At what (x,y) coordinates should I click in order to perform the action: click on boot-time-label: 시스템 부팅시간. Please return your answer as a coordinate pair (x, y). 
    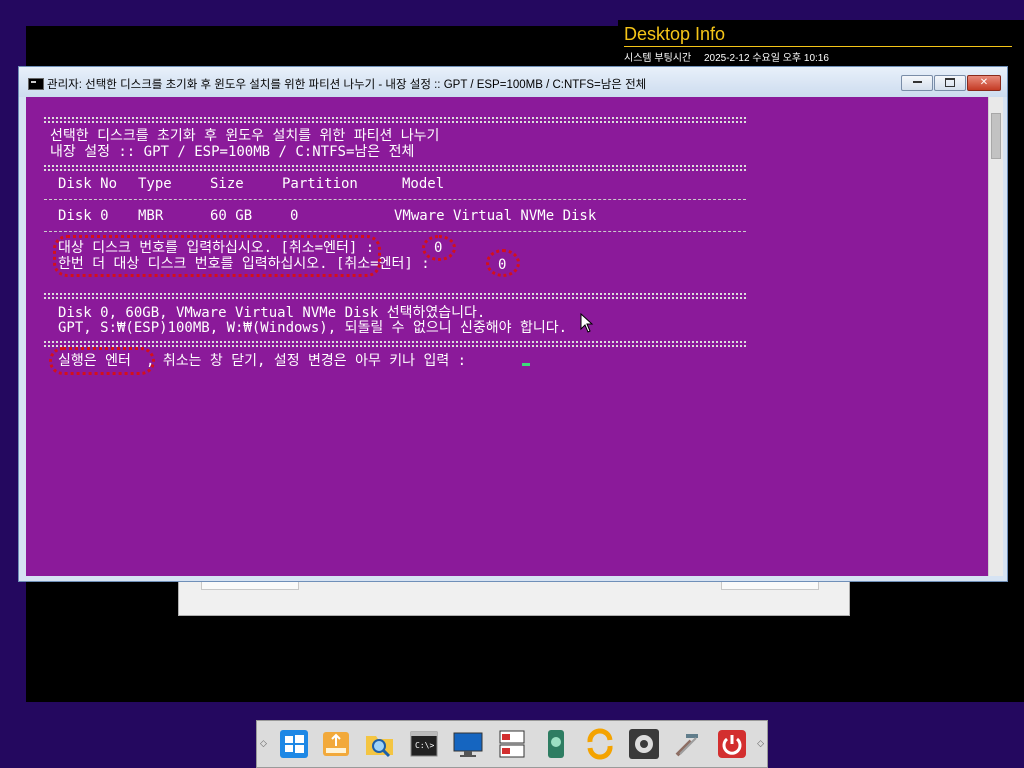
    Looking at the image, I should click on (658, 58).